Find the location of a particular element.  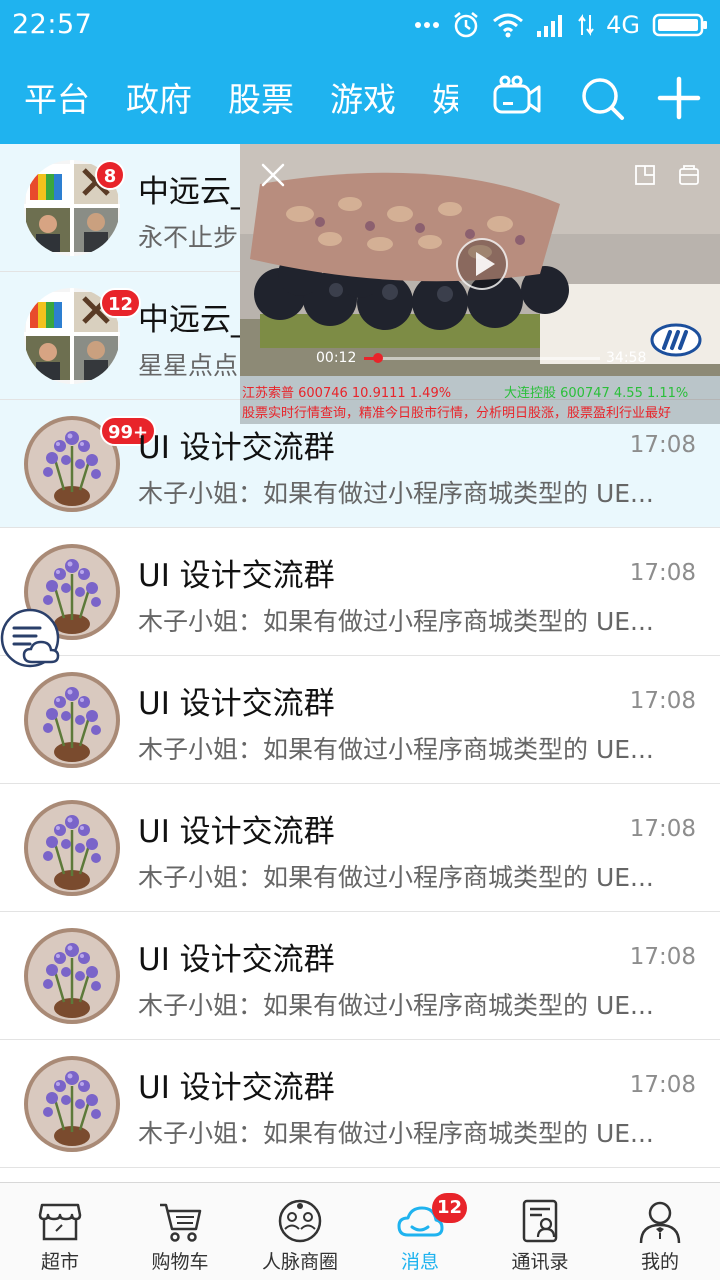

tab-label: 通讯录 is located at coordinates (540, 1262).